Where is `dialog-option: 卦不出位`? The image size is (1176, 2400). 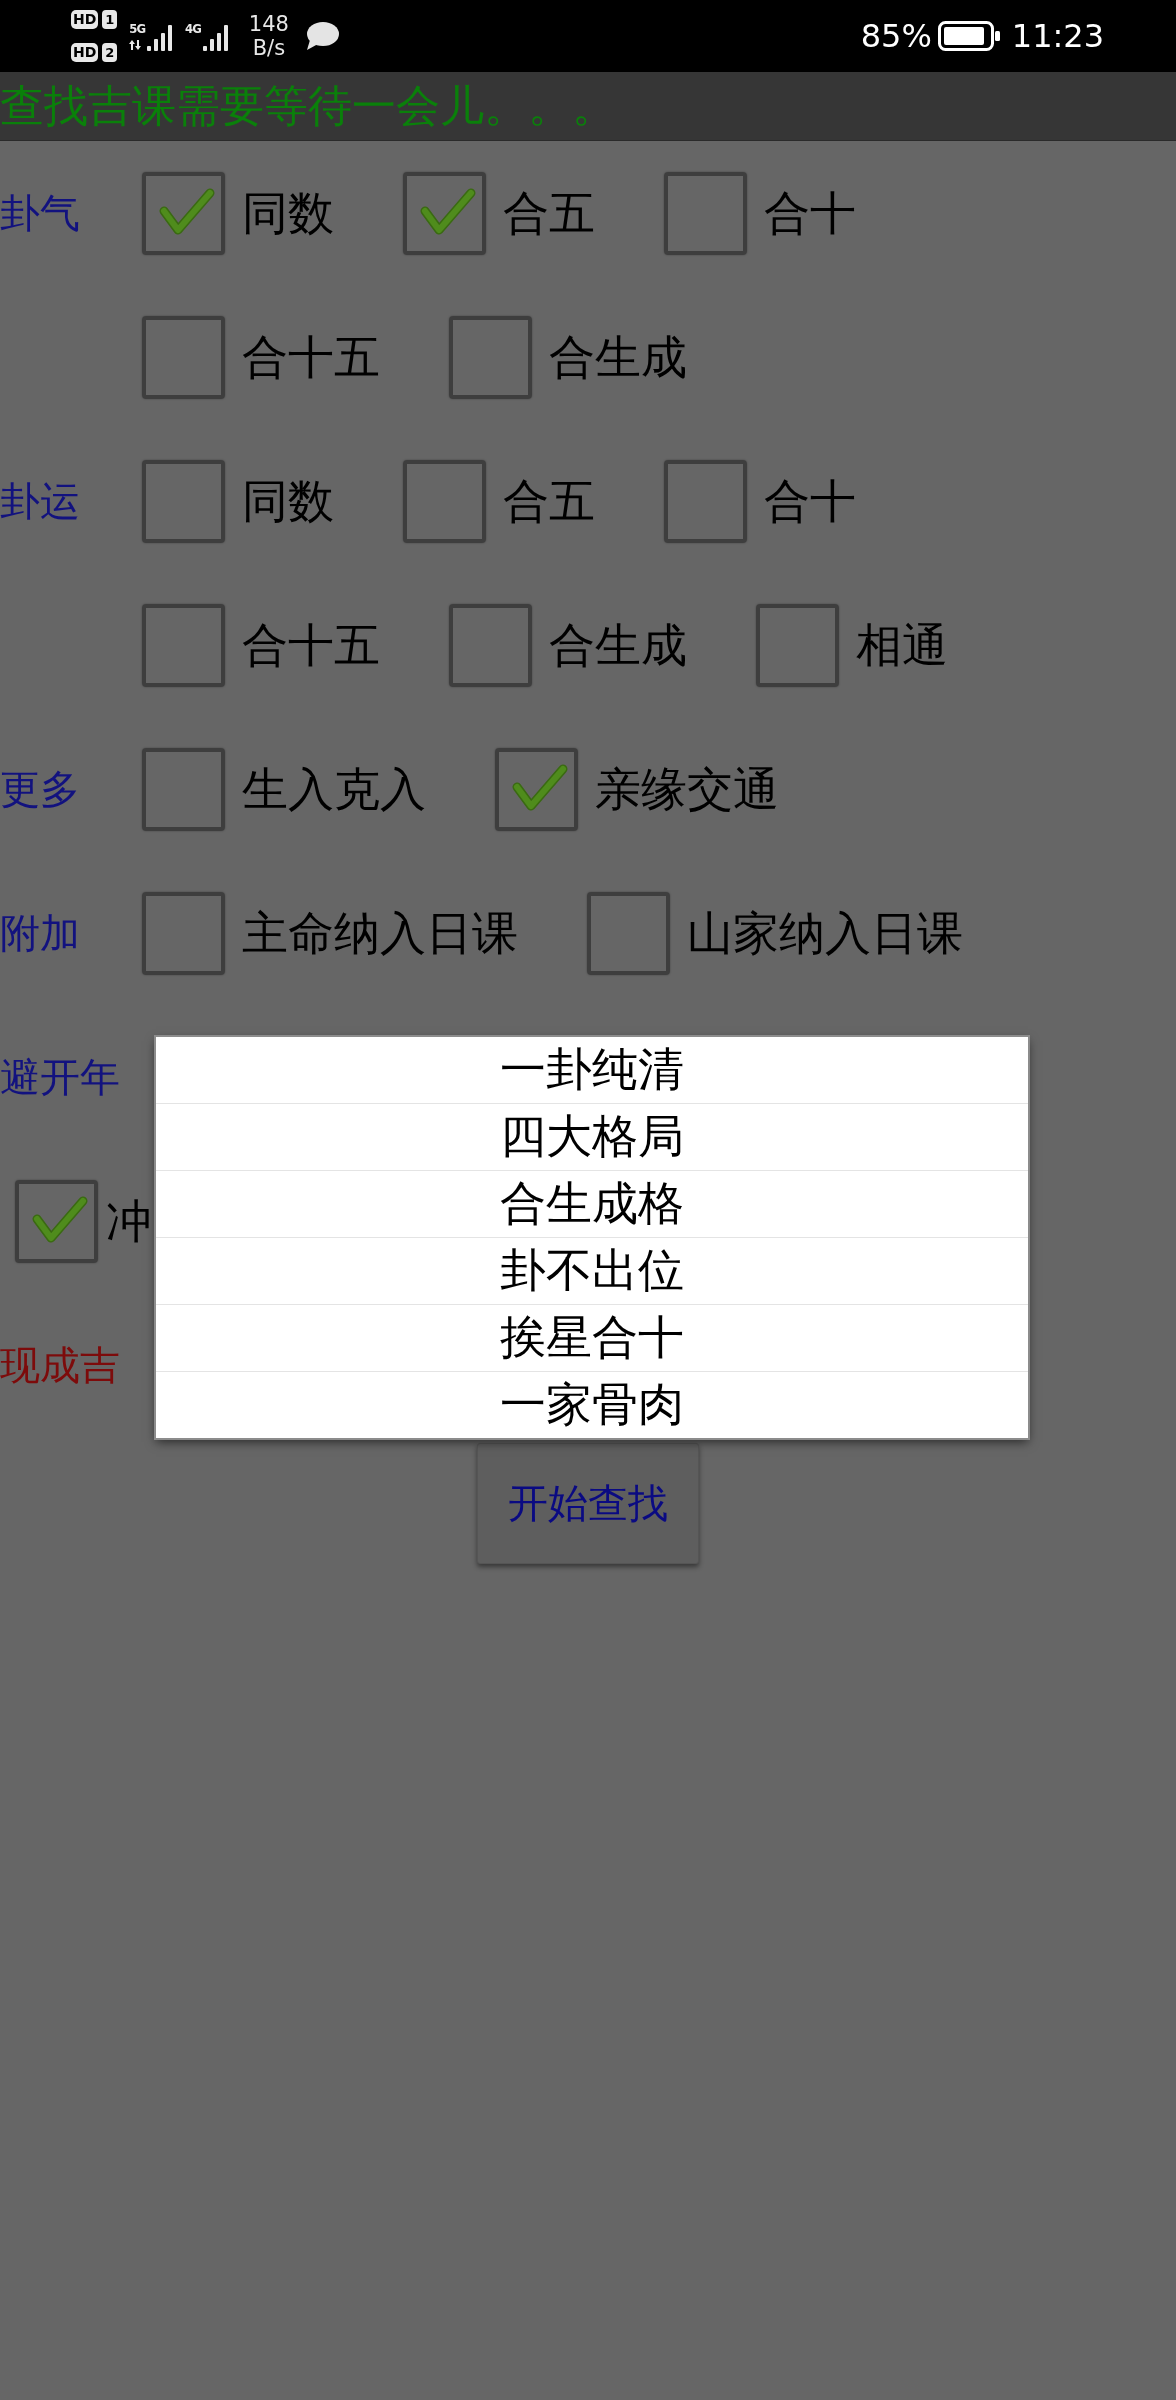 dialog-option: 卦不出位 is located at coordinates (592, 1270).